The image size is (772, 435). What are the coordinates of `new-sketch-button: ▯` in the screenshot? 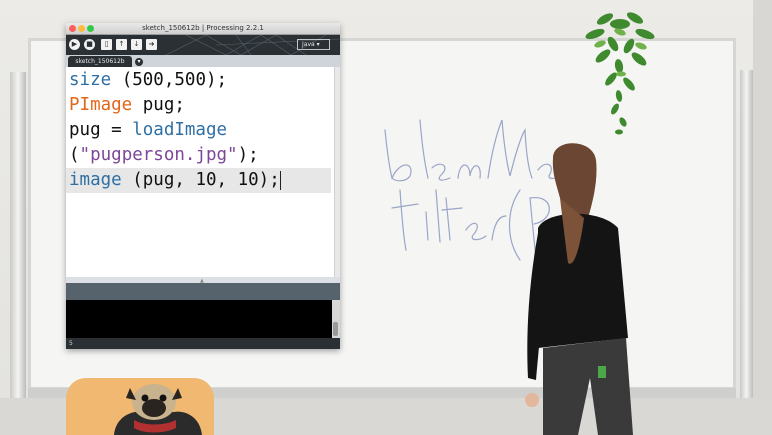 It's located at (106, 44).